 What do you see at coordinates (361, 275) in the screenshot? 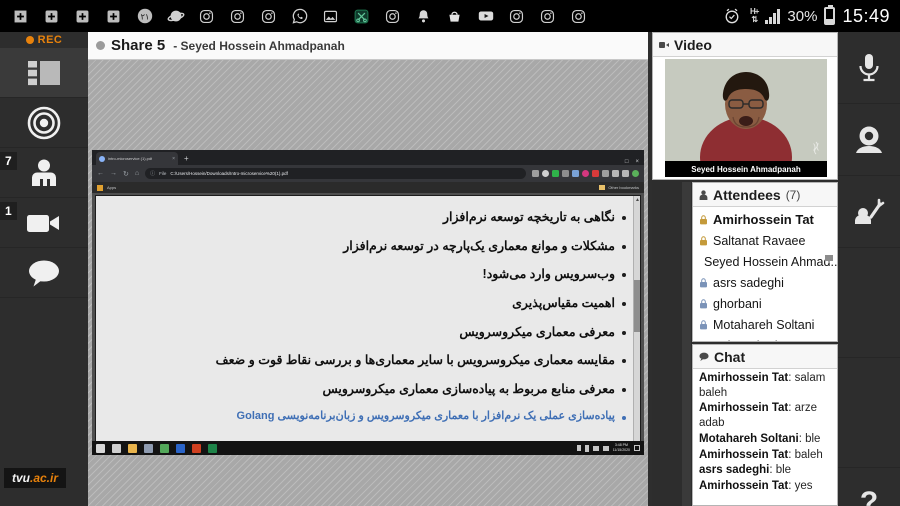
I see `slide-bullet: وب‌سرویس وارد می‌شود!` at bounding box center [361, 275].